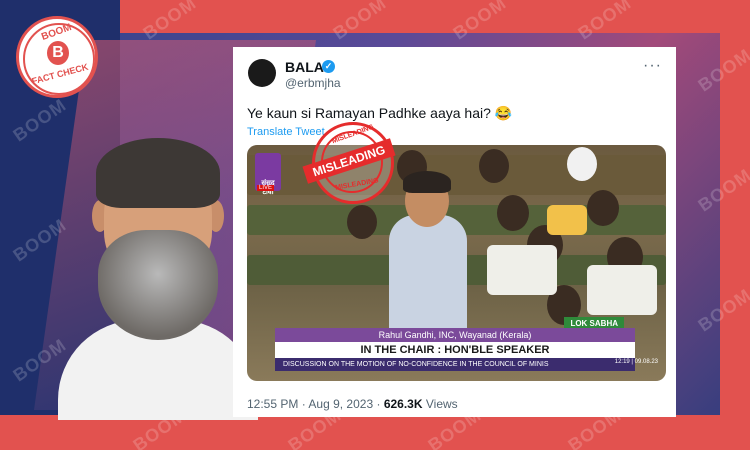 This screenshot has width=750, height=450. I want to click on chair-line: IN THE CHAIR : HON'BLE SPEAKER, so click(455, 350).